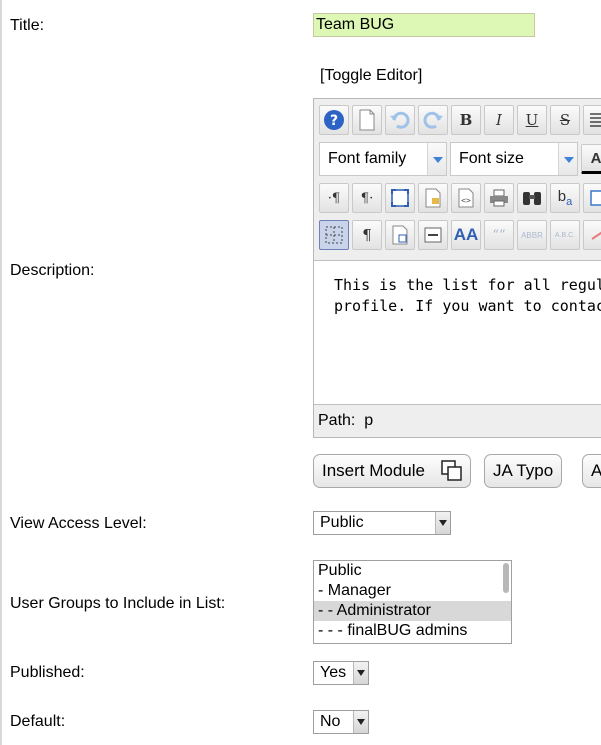 The image size is (601, 745). I want to click on default-select: No, so click(341, 722).